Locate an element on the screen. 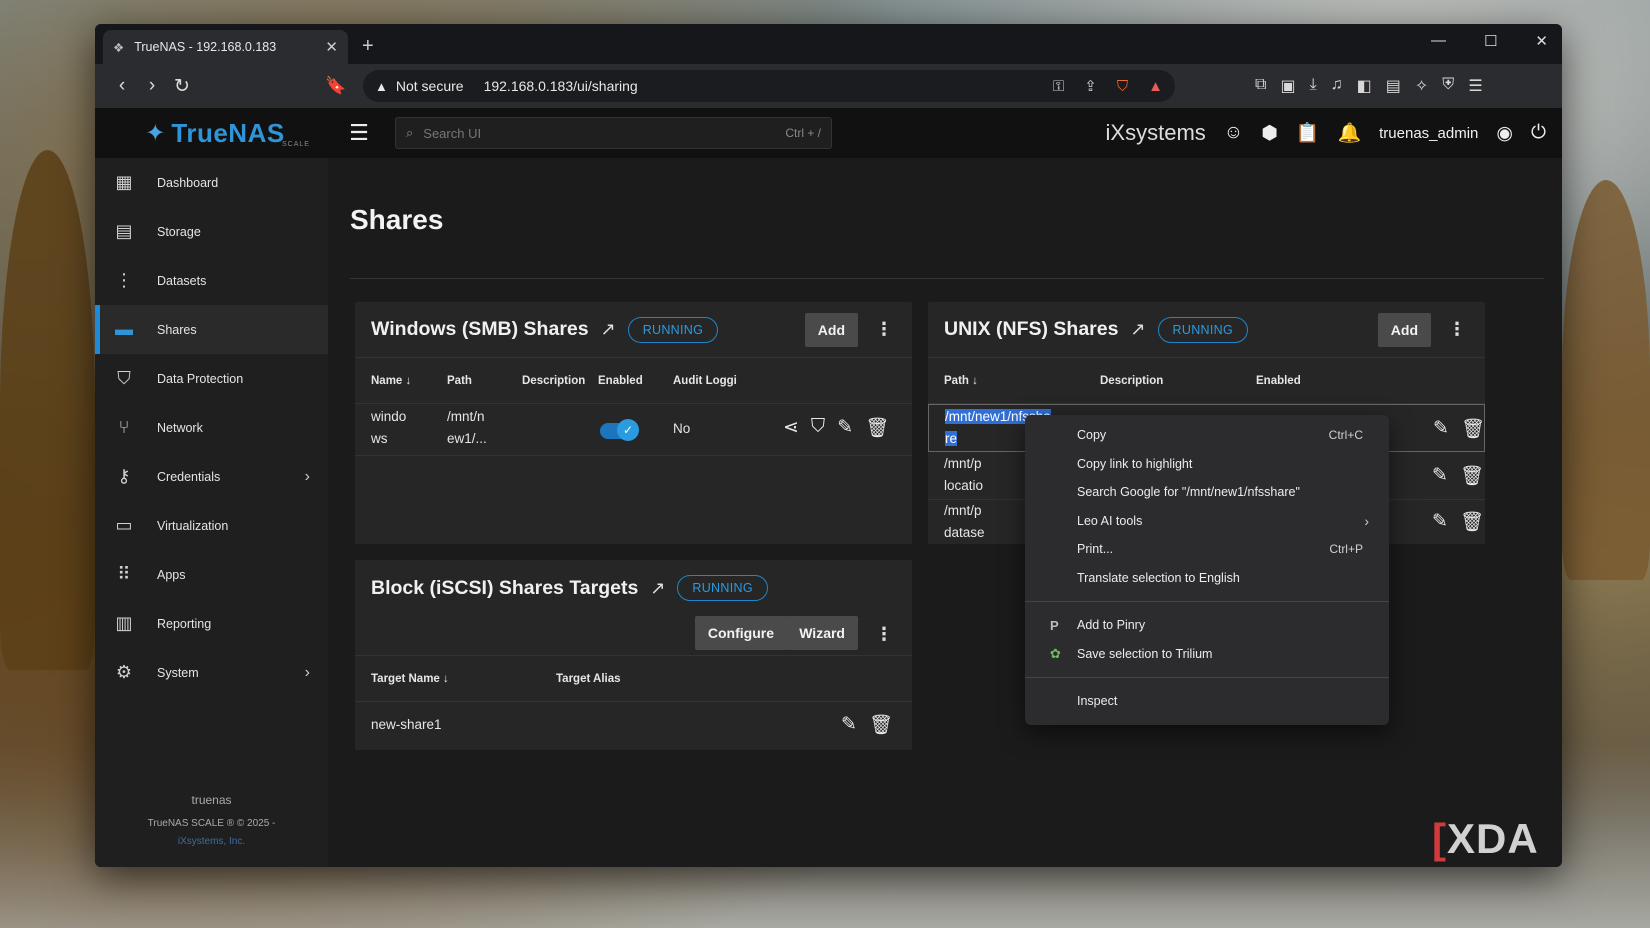  wallet-icon: ▤ is located at coordinates (1393, 86).